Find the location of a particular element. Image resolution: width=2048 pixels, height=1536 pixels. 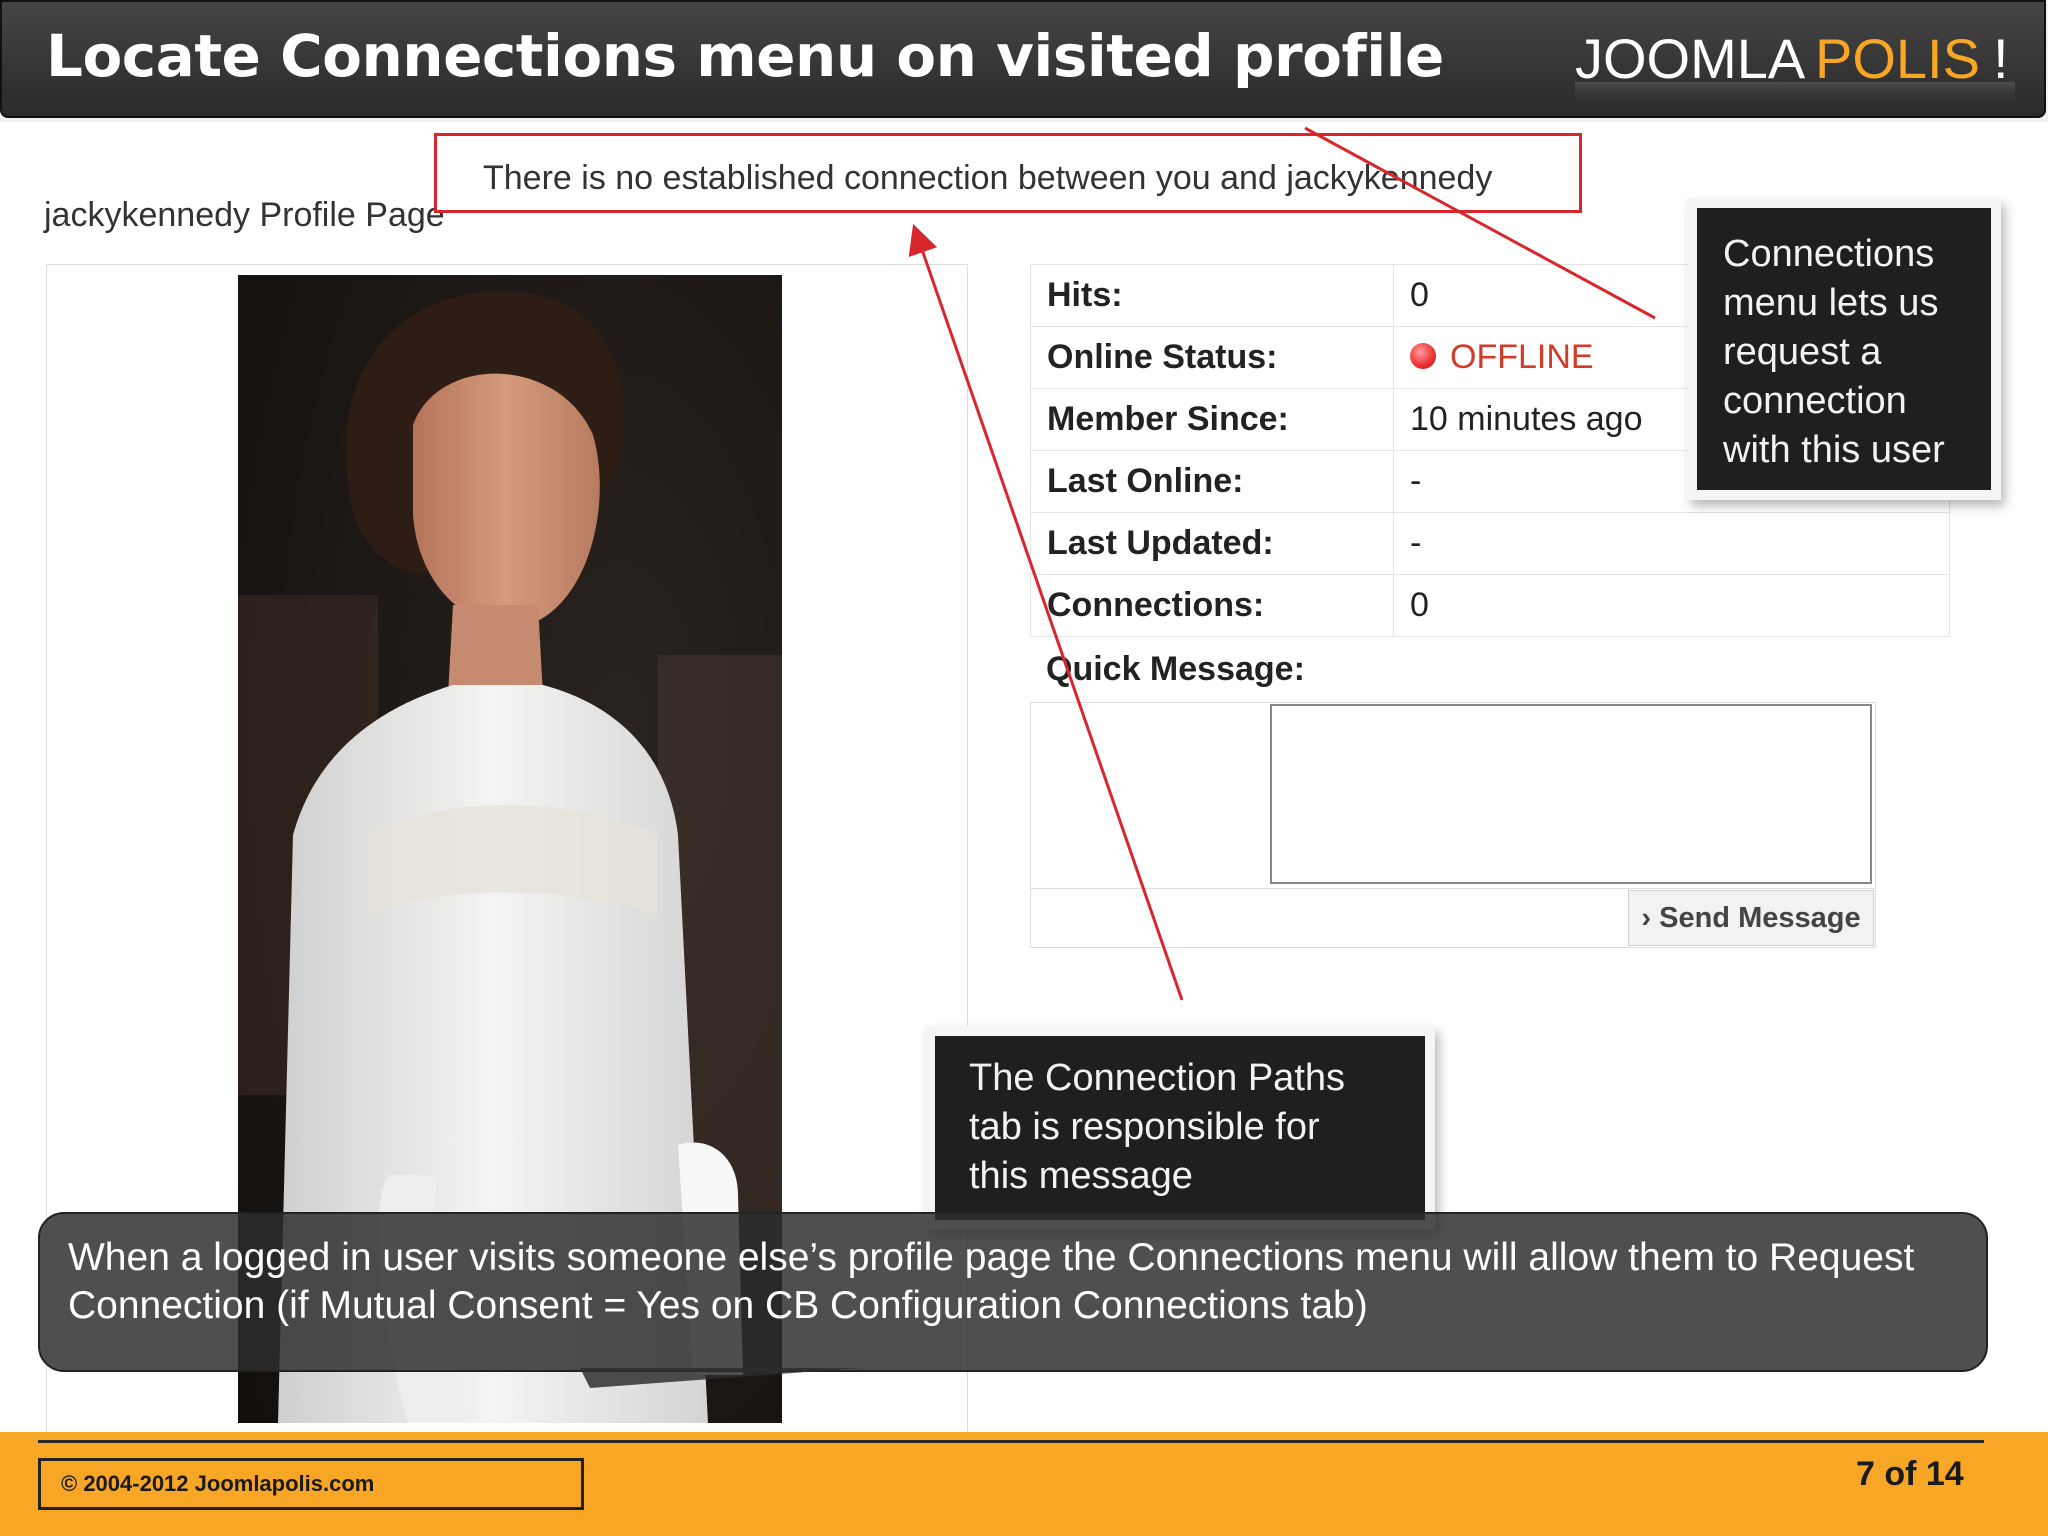

send-message-button: › Send Message is located at coordinates (1751, 918).